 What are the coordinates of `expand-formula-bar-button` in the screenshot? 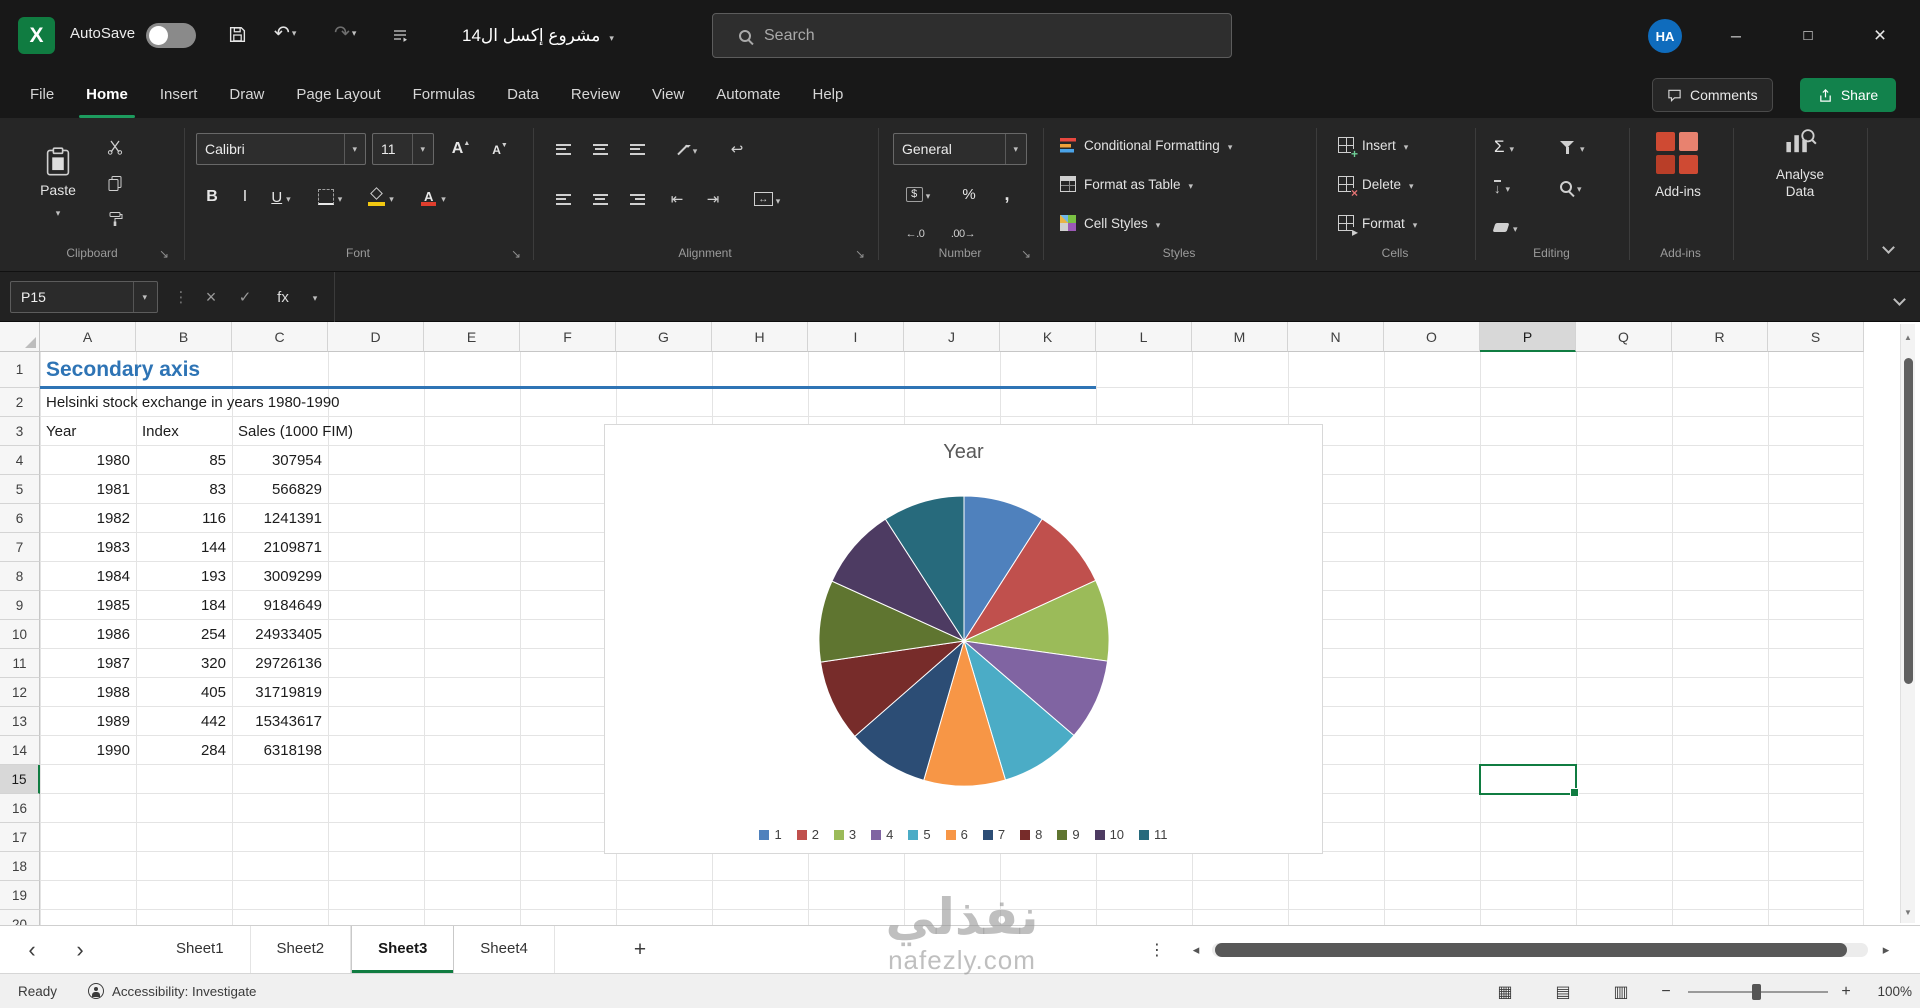 It's located at (1899, 299).